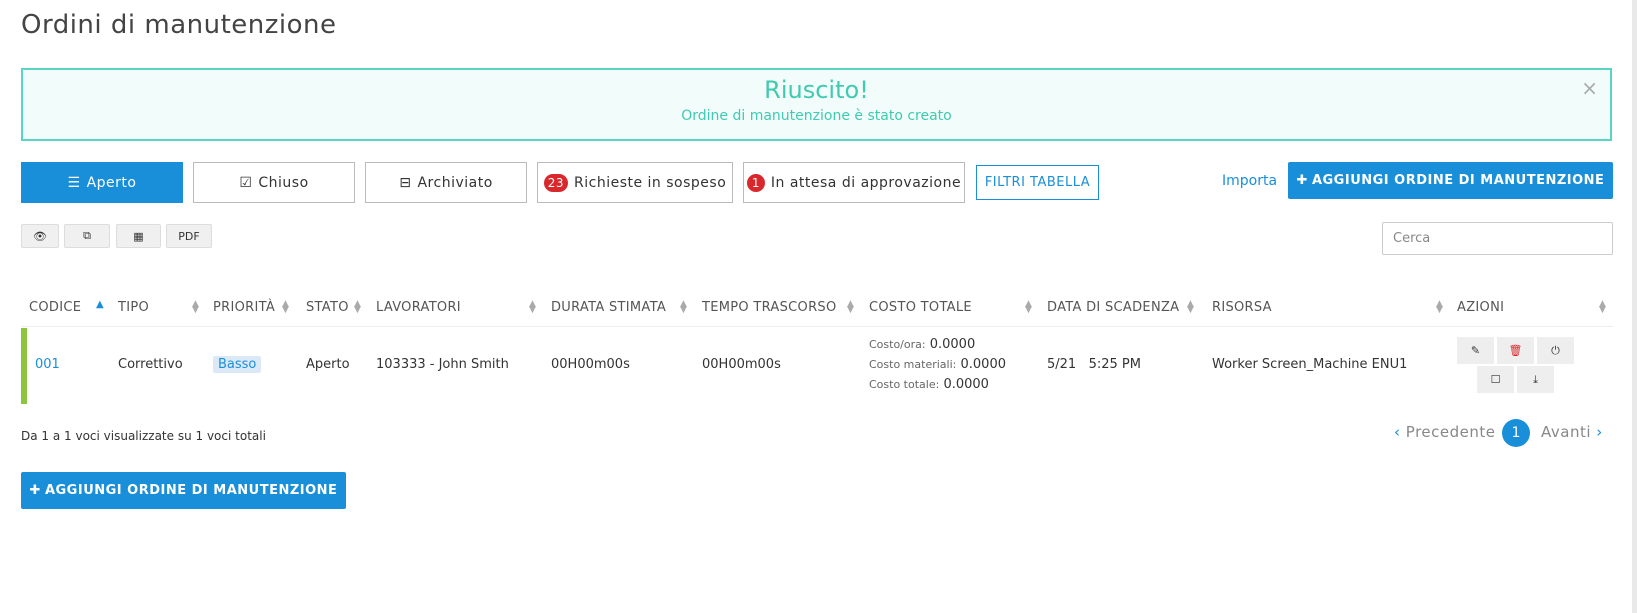  Describe the element at coordinates (1497, 238) in the screenshot. I see `search-input` at that location.